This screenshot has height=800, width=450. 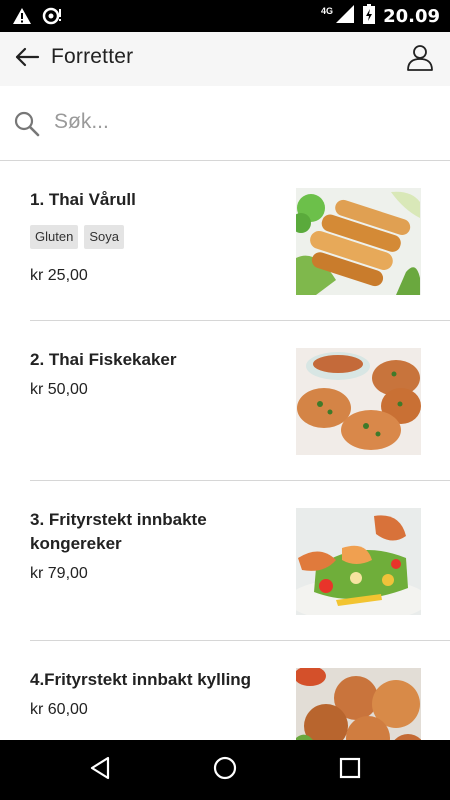 I want to click on arrow-left-icon, so click(x=27, y=59).